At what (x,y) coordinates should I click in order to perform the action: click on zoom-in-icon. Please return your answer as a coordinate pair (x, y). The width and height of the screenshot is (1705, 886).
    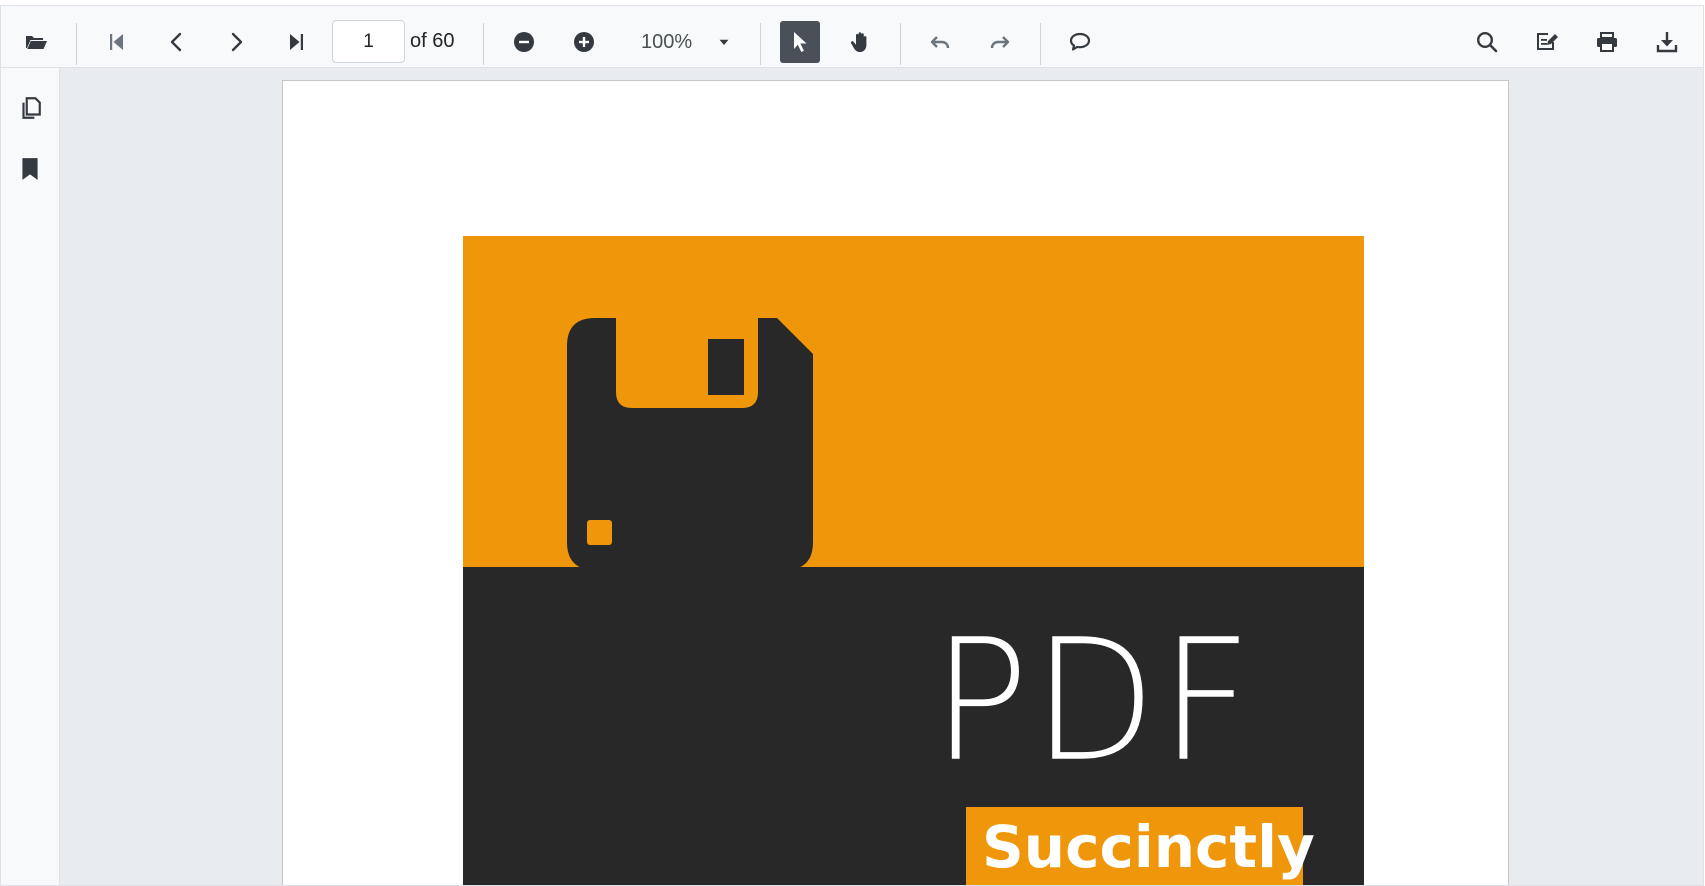
    Looking at the image, I should click on (584, 42).